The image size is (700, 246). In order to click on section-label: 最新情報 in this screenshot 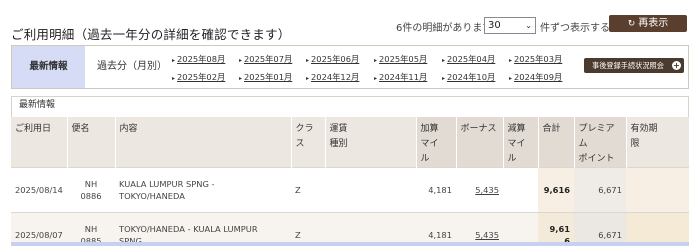, I will do `click(350, 107)`.